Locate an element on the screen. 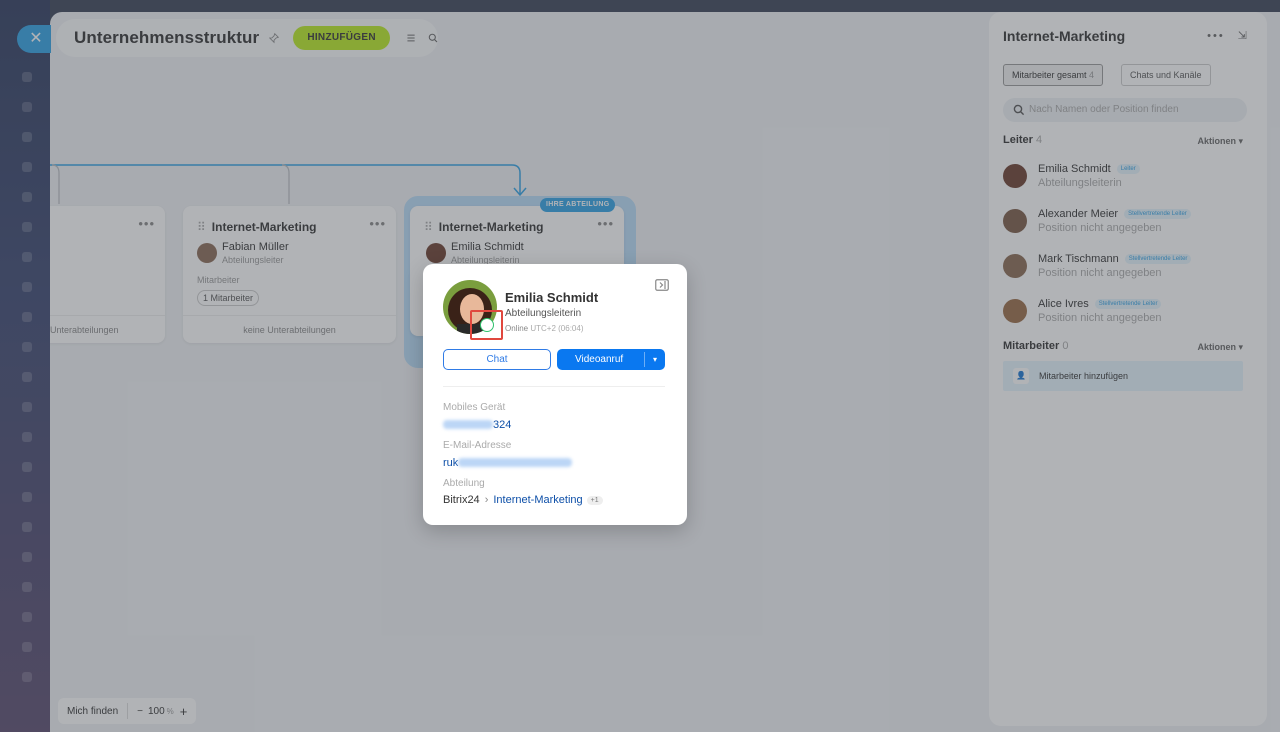 Image resolution: width=1280 pixels, height=732 pixels. department-label: Abteilung is located at coordinates (464, 483).